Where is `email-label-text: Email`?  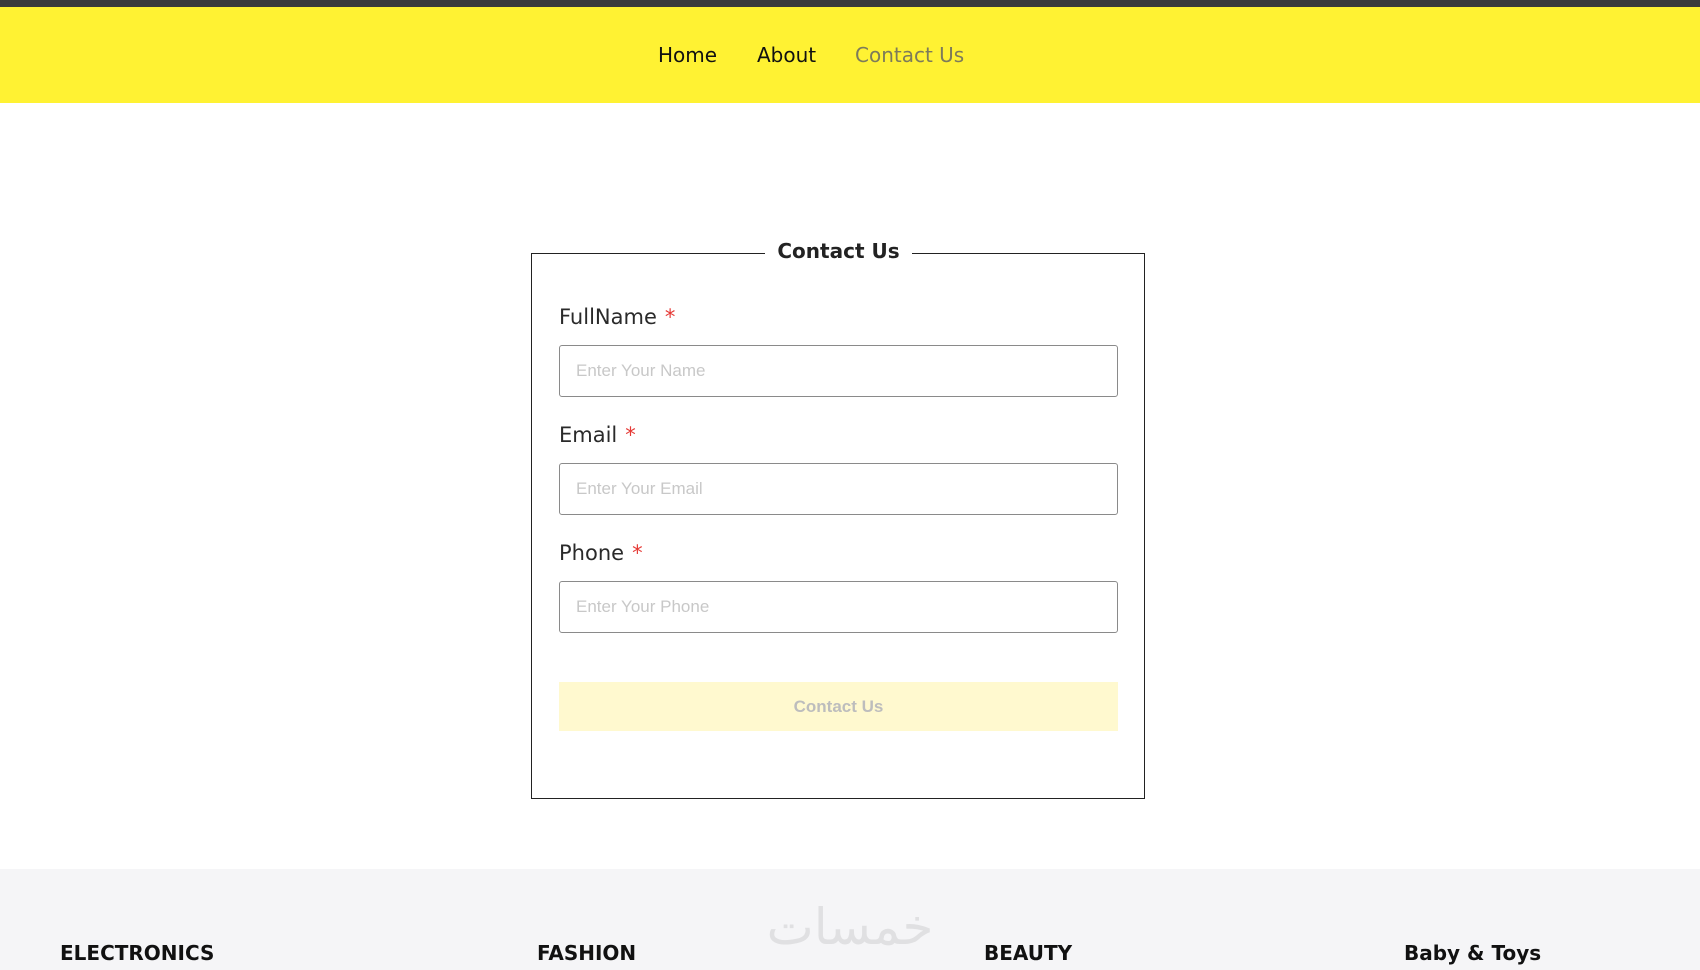 email-label-text: Email is located at coordinates (588, 435).